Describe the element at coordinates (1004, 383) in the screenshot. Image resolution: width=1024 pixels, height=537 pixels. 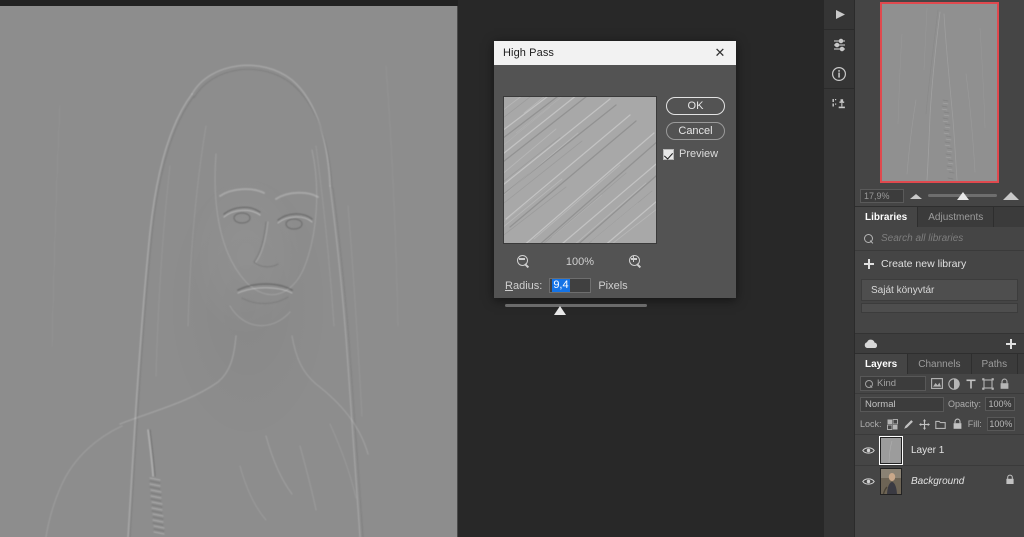
I see `filter-smart-object-icon` at that location.